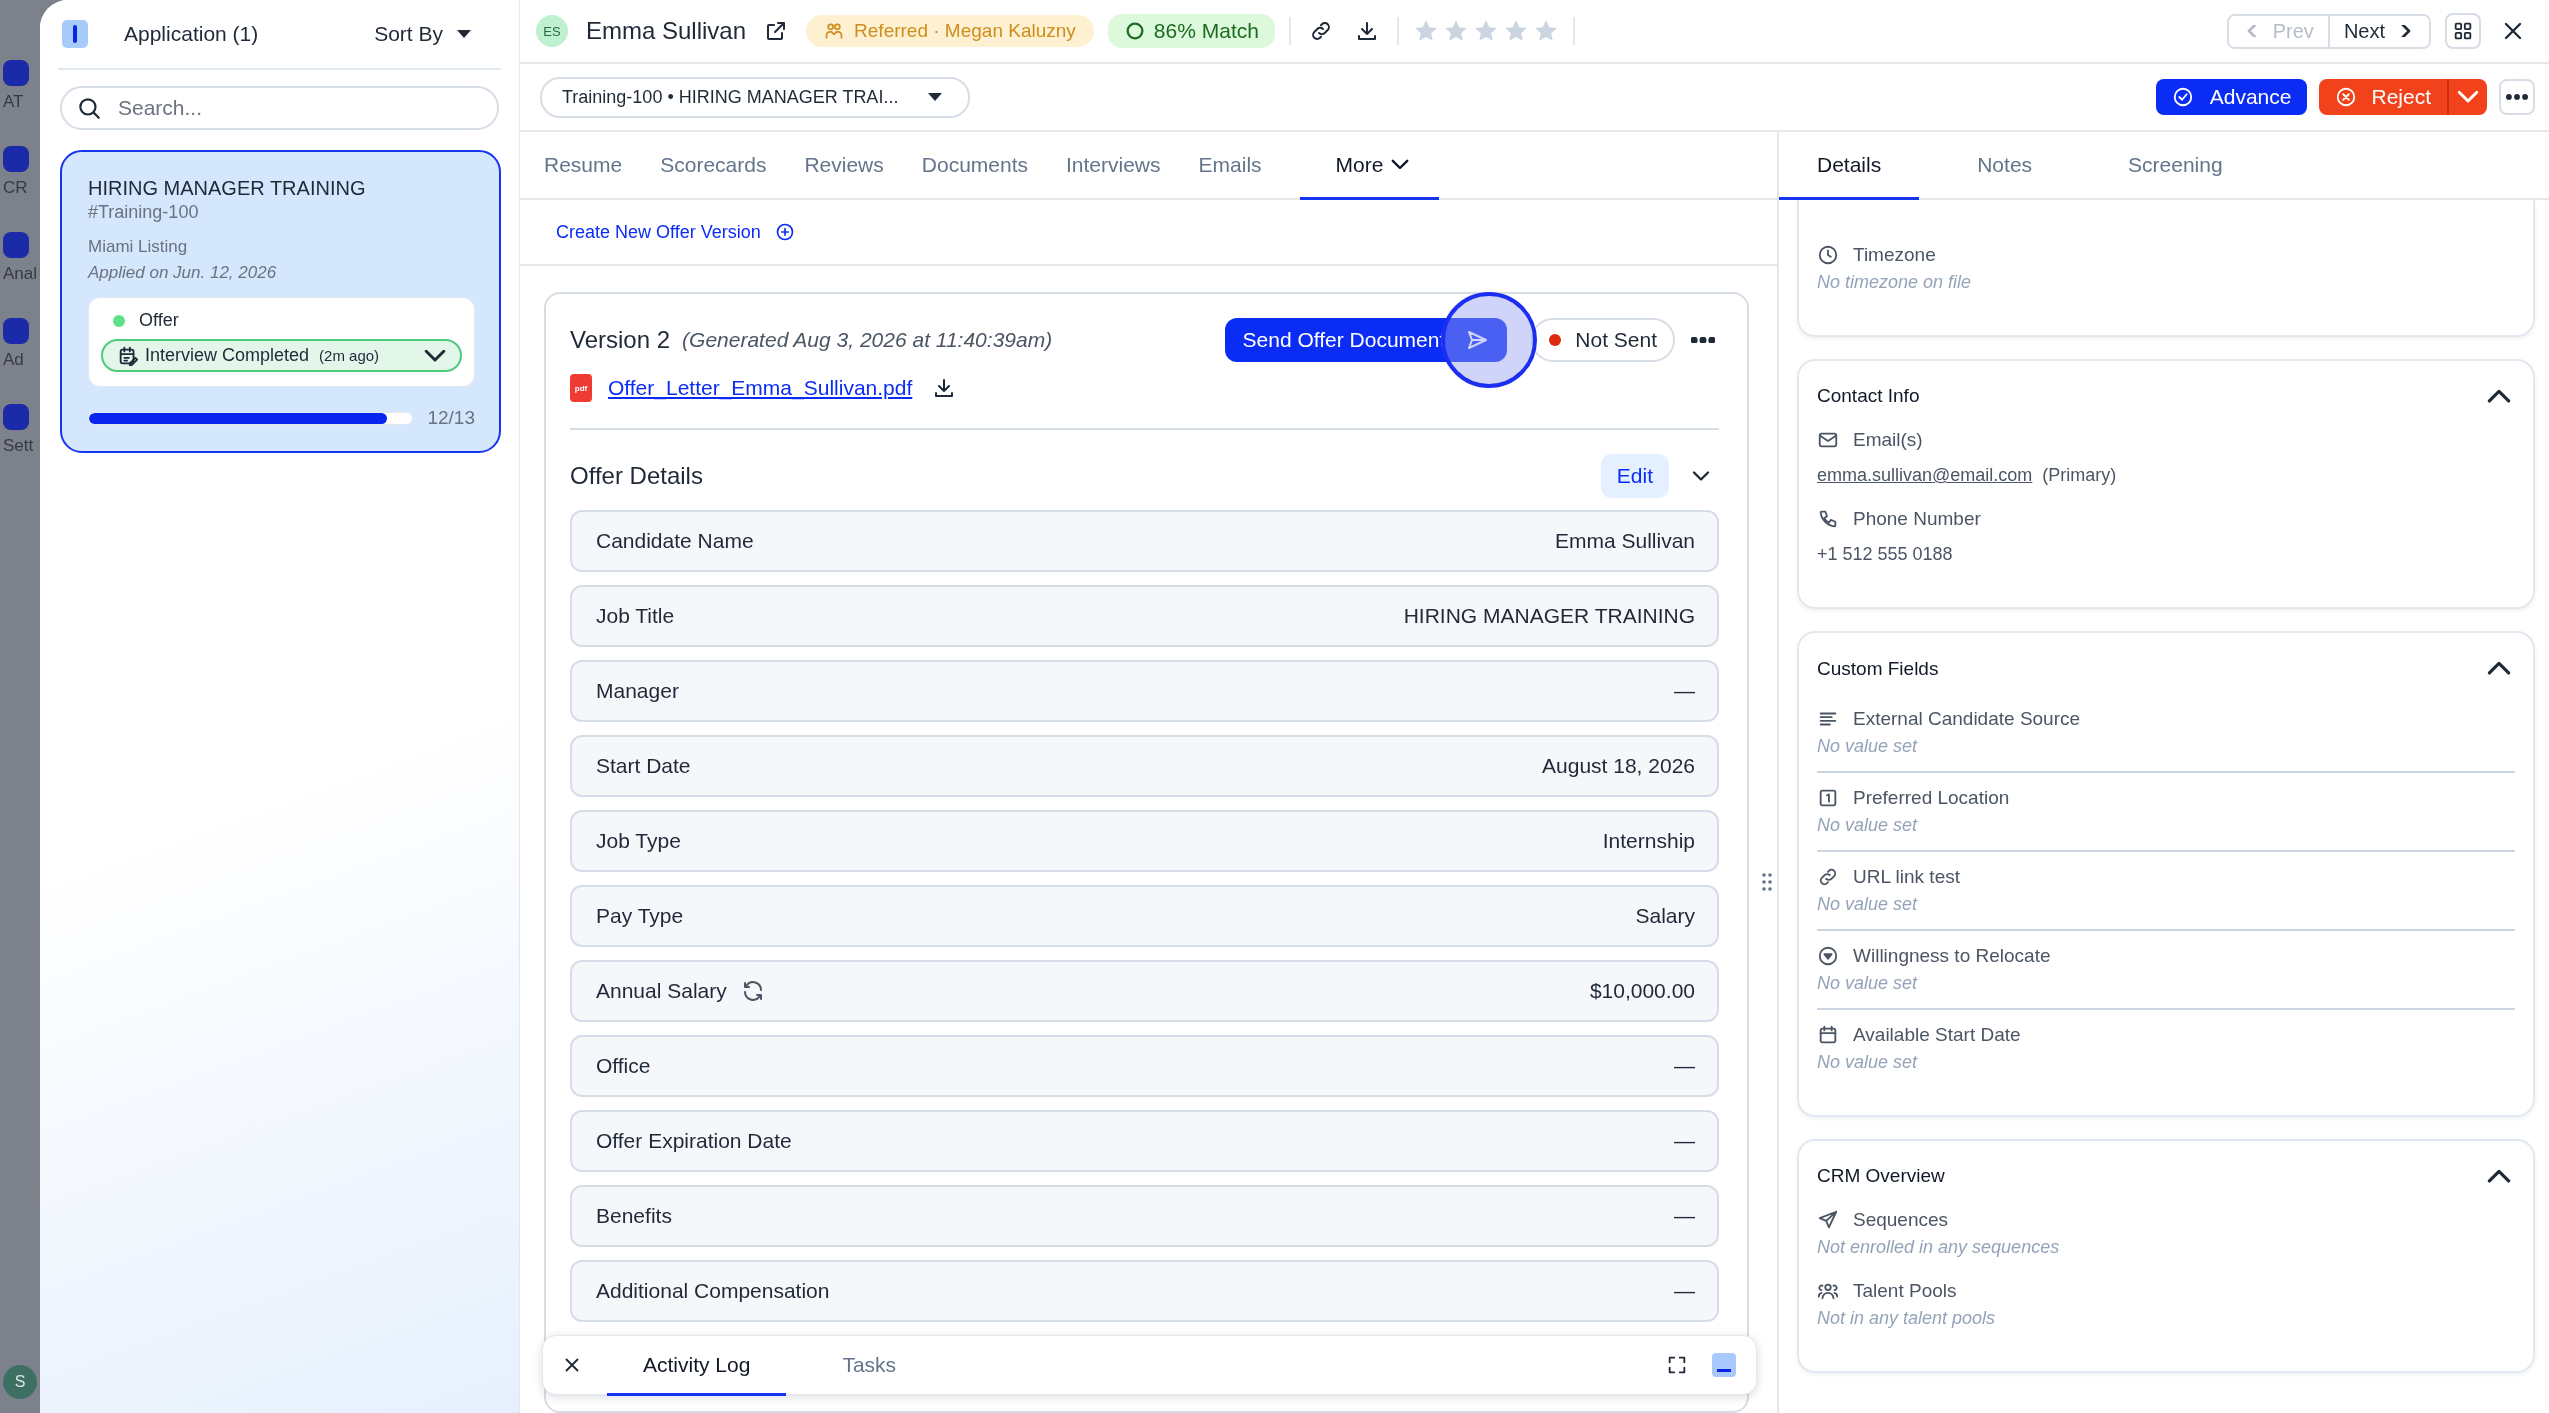 The image size is (2549, 1413). Describe the element at coordinates (2378, 31) in the screenshot. I see `next-button: Next` at that location.